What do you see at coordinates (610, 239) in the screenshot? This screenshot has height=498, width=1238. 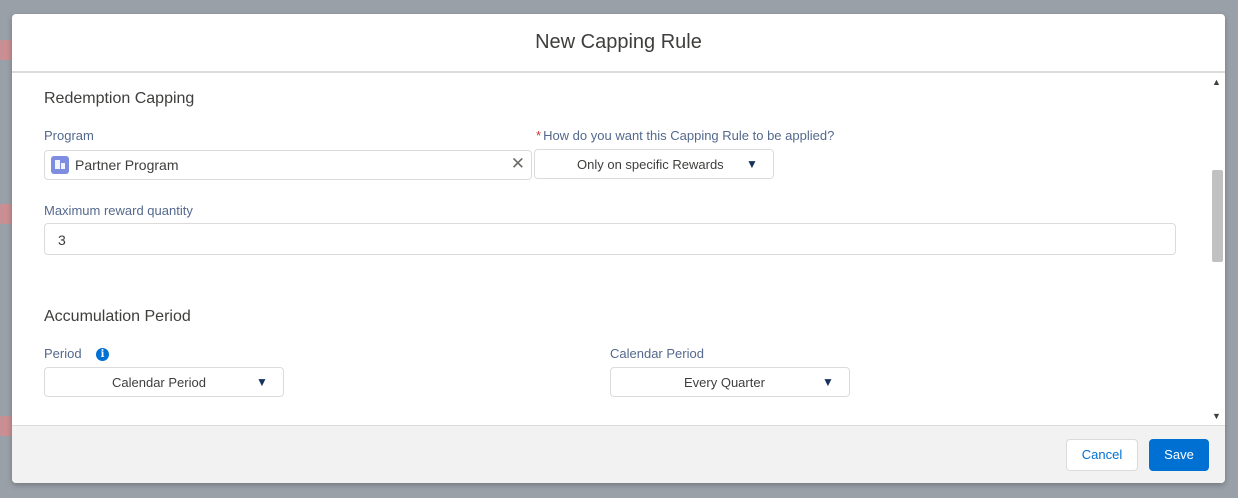 I see `max-qty-input: 3` at bounding box center [610, 239].